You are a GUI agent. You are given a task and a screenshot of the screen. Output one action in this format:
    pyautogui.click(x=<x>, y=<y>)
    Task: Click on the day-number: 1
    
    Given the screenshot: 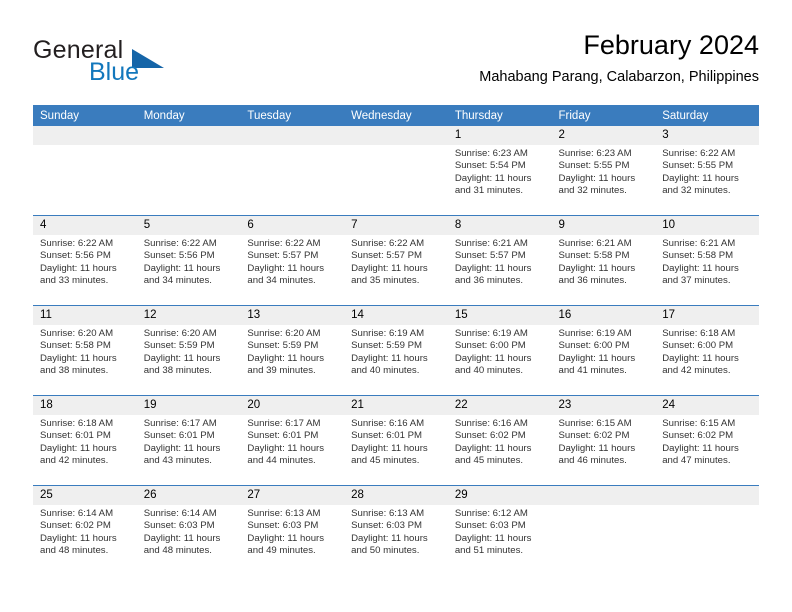 What is the action you would take?
    pyautogui.click(x=499, y=135)
    